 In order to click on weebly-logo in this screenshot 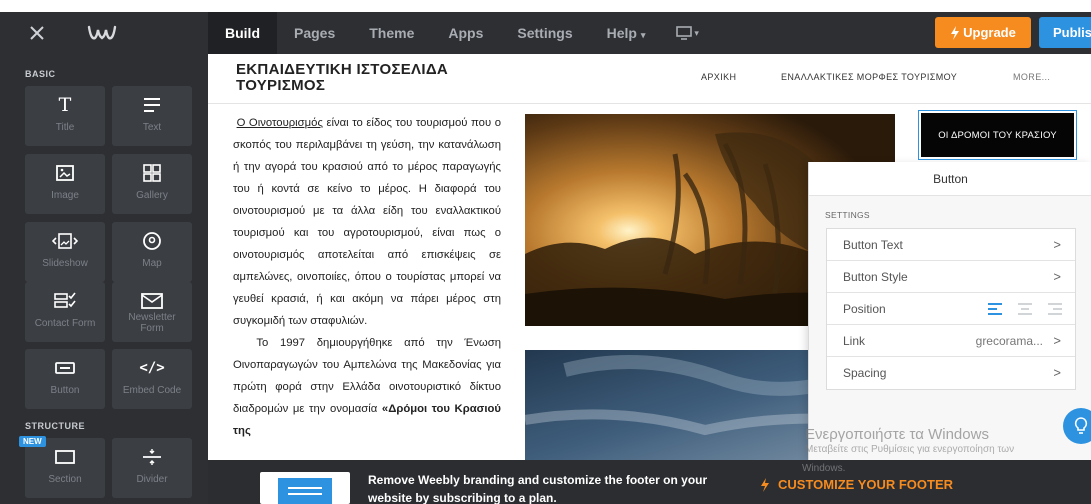, I will do `click(102, 33)`.